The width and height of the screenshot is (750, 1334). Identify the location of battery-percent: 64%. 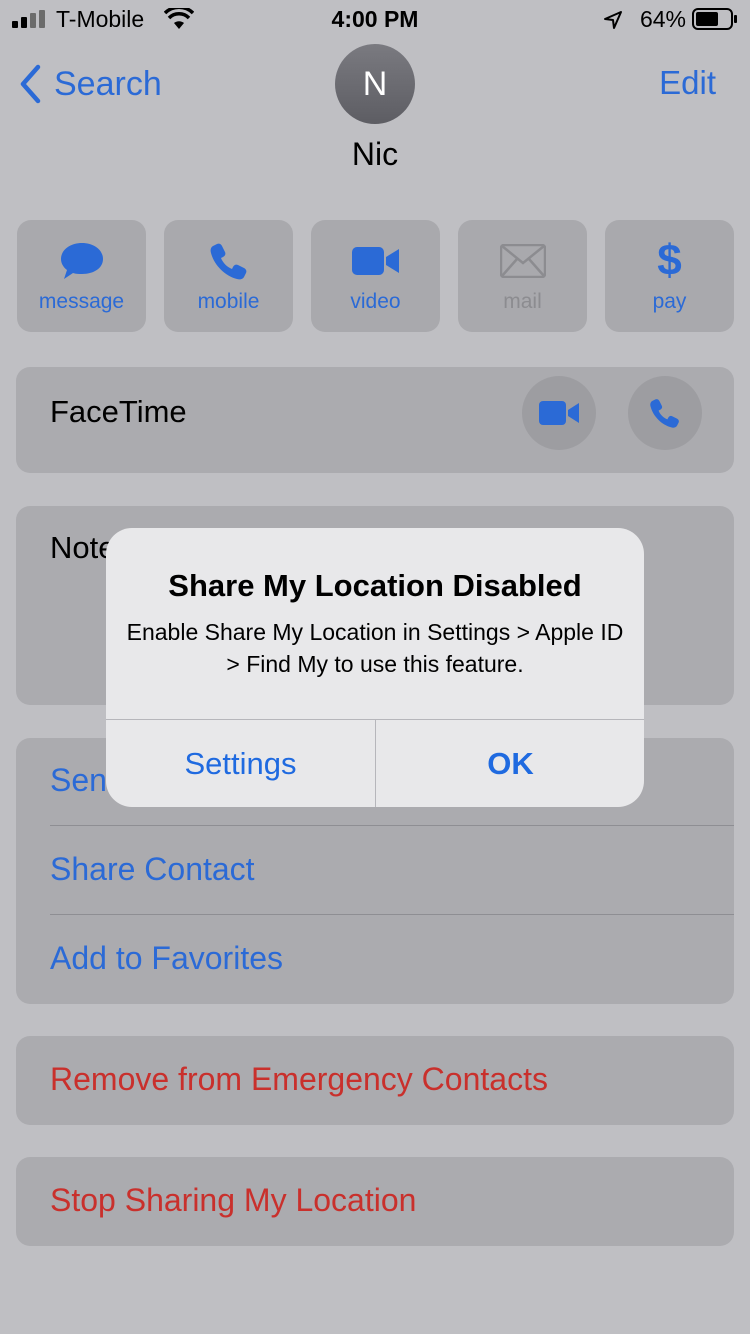
(662, 19).